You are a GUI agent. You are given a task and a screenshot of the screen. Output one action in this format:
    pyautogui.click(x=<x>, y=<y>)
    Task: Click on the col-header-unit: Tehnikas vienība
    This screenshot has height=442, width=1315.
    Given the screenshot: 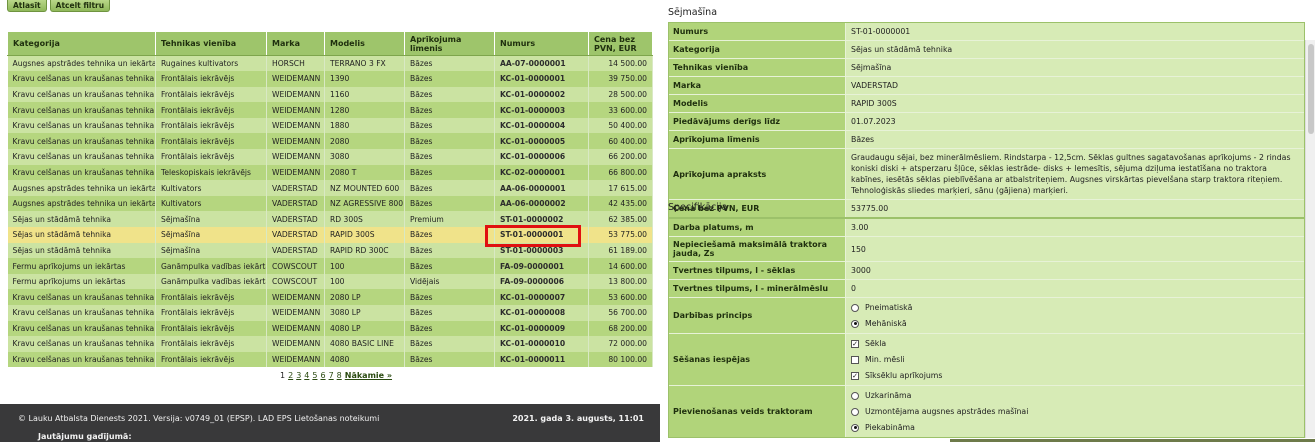 What is the action you would take?
    pyautogui.click(x=211, y=43)
    